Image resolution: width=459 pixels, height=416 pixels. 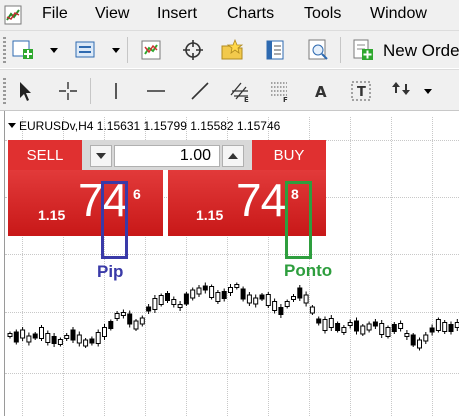 I want to click on menu-tools: Tools, so click(x=322, y=14).